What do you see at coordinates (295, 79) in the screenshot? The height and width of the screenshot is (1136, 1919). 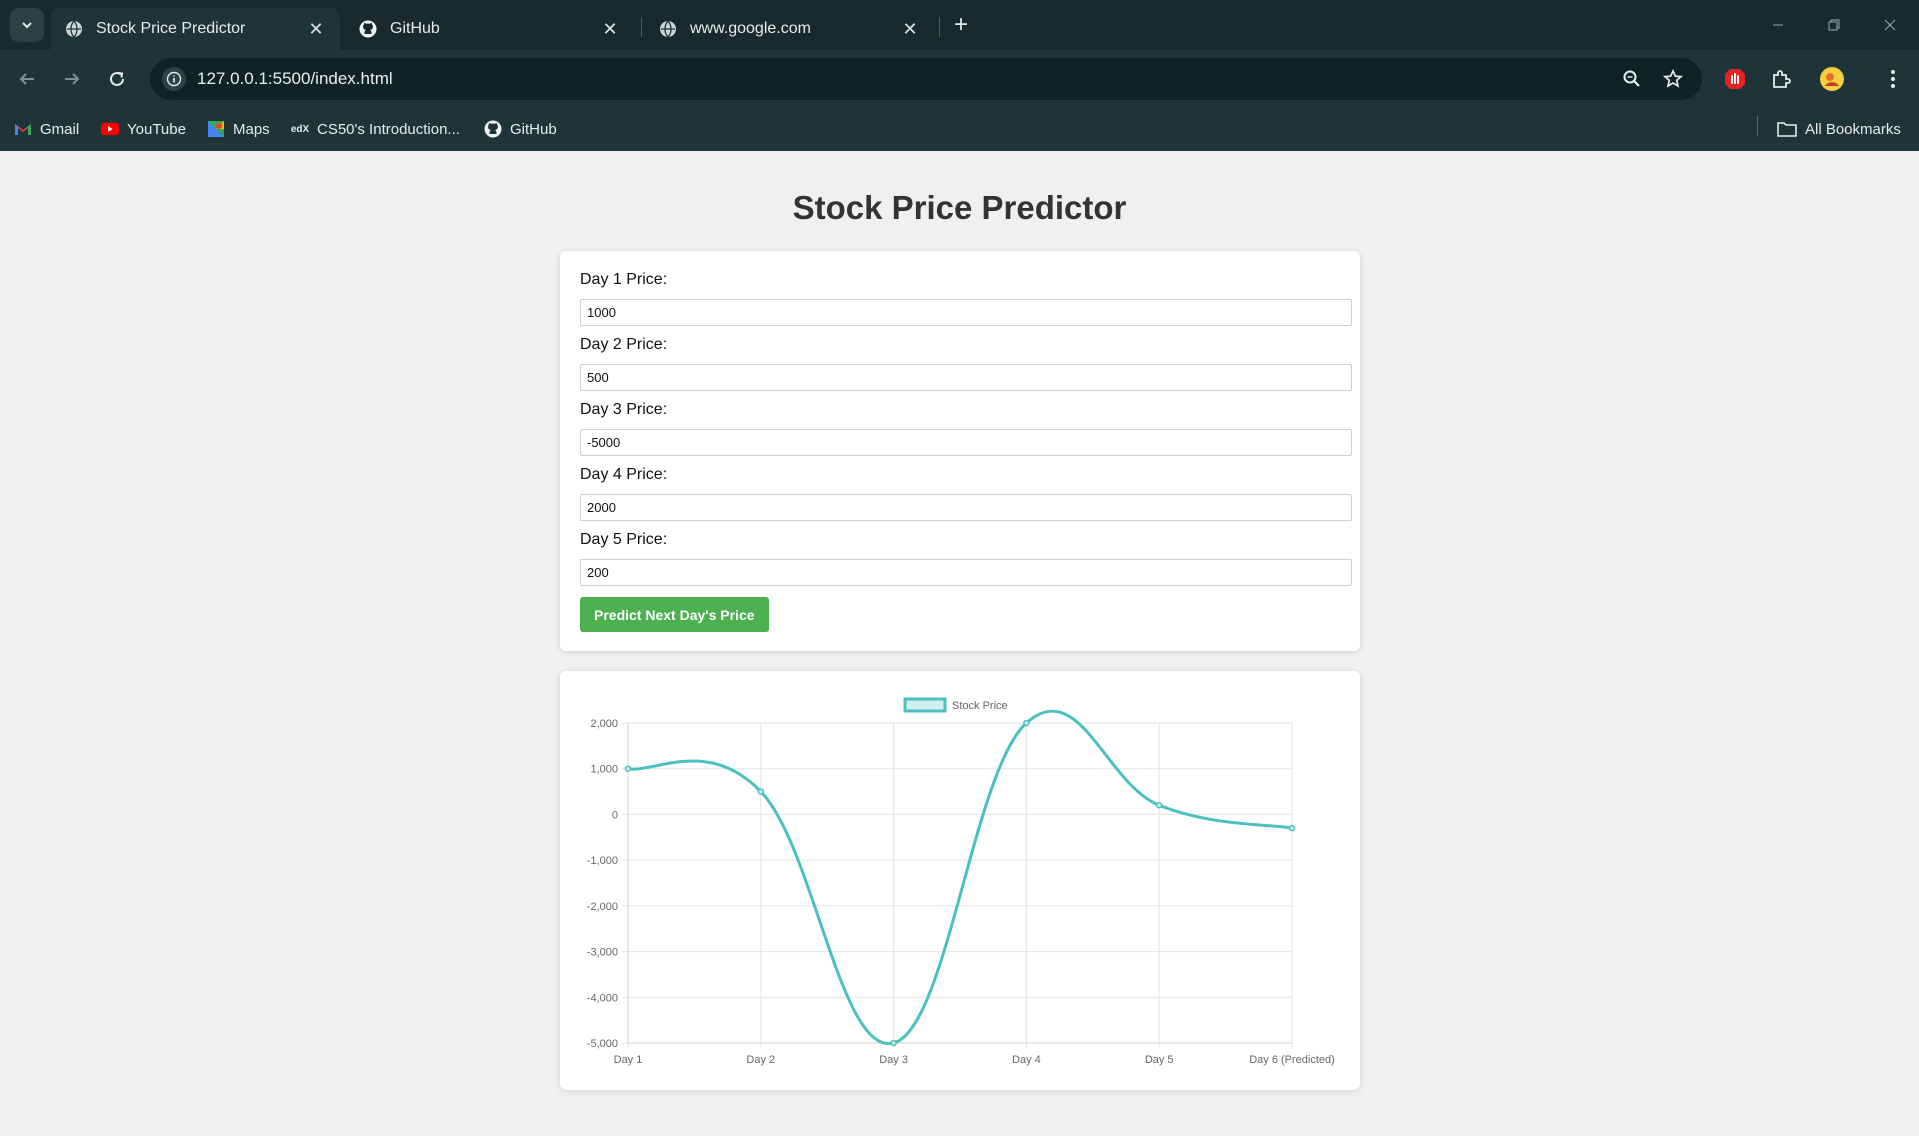 I see `url-text: 127.0.0.1:5500/index.html` at bounding box center [295, 79].